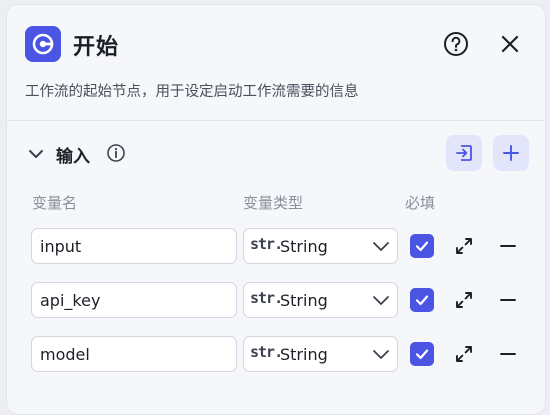 This screenshot has width=550, height=415. I want to click on inputs-section-header: 输入, so click(276, 155).